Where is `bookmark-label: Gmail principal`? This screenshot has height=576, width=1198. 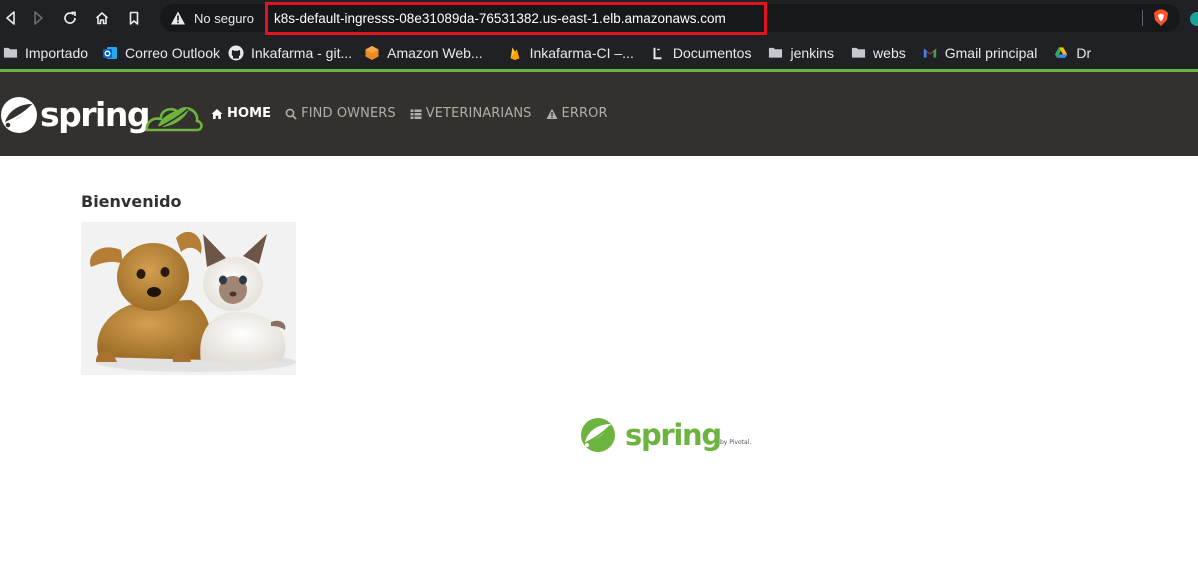
bookmark-label: Gmail principal is located at coordinates (991, 52).